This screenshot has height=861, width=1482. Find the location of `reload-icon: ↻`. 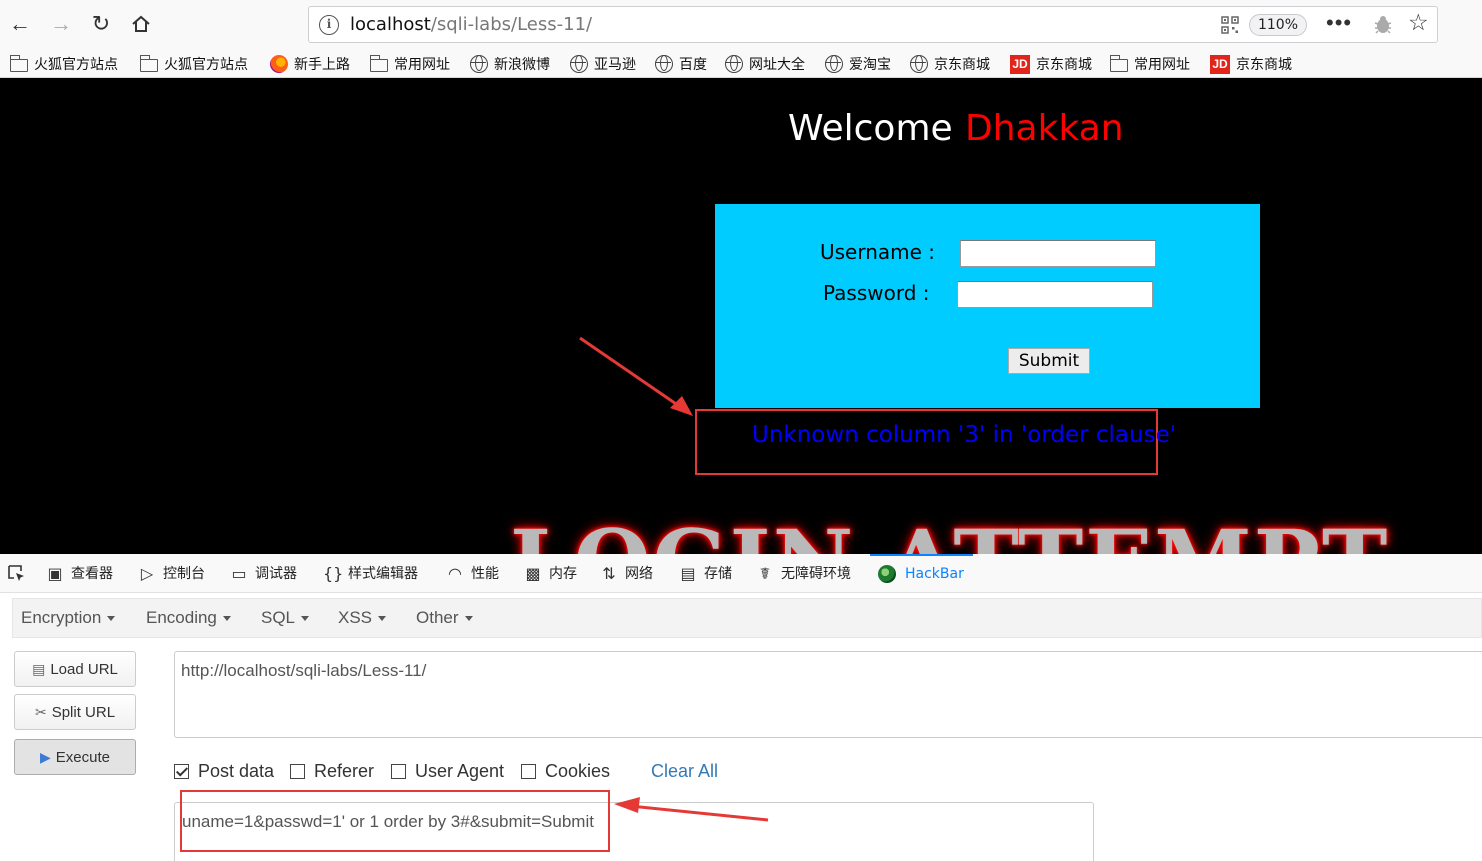

reload-icon: ↻ is located at coordinates (101, 24).